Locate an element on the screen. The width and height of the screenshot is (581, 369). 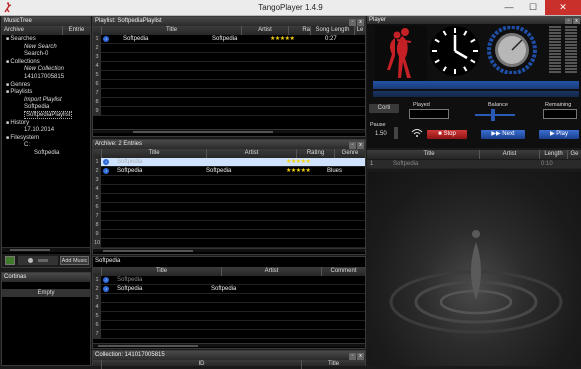
row-number: 4 is located at coordinates (97, 189).